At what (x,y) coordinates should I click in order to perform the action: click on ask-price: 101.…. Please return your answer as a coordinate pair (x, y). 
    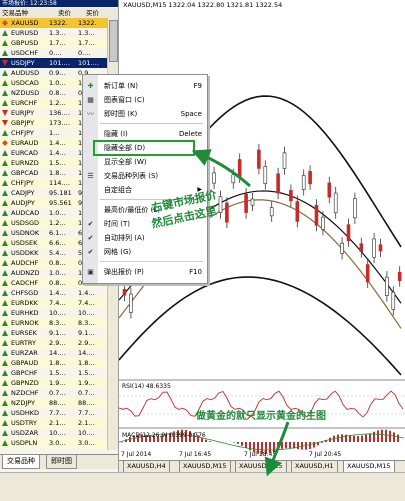
    Looking at the image, I should click on (88, 63).